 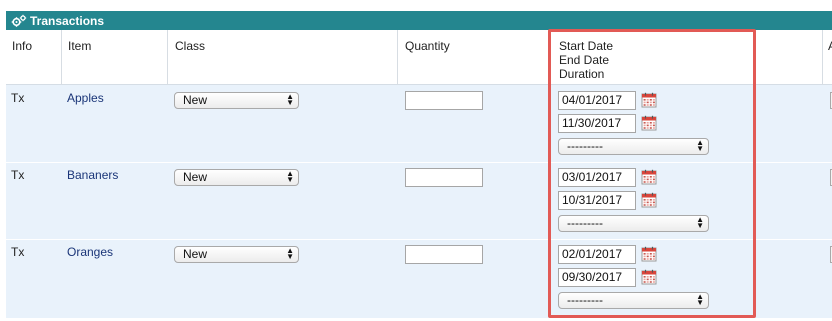 What do you see at coordinates (22, 46) in the screenshot?
I see `column-header-info: Info` at bounding box center [22, 46].